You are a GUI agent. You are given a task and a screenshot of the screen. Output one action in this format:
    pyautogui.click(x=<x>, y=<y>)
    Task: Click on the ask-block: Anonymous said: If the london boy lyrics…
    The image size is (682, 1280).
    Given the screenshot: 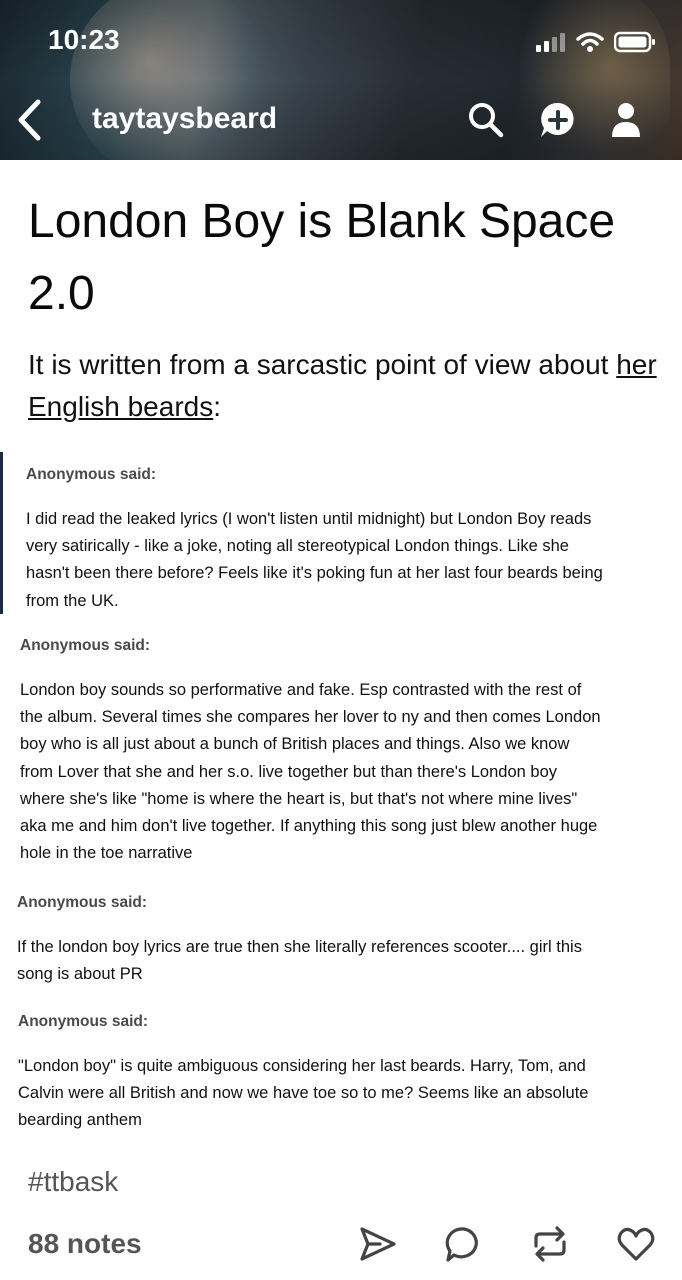 What is the action you would take?
    pyautogui.click(x=342, y=941)
    